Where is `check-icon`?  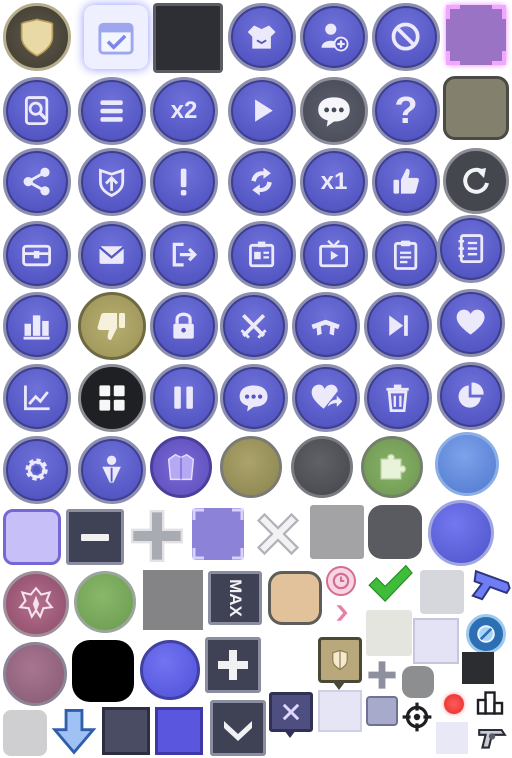
check-icon is located at coordinates (390, 584).